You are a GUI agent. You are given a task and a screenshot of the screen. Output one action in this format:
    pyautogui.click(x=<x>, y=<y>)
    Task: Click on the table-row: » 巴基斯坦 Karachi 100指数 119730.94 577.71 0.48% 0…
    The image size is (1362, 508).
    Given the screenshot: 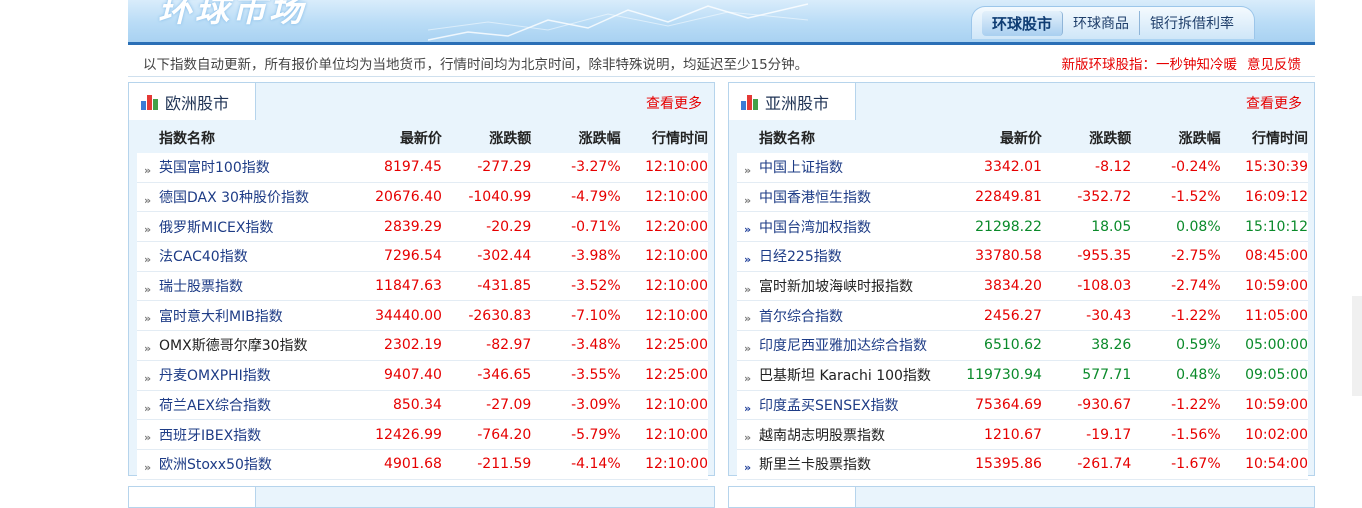 What is the action you would take?
    pyautogui.click(x=1022, y=375)
    